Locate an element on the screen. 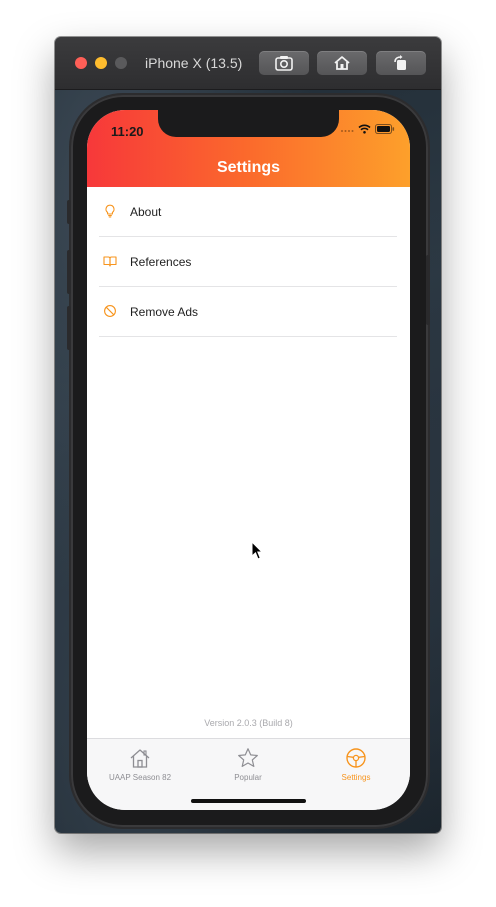 The image size is (496, 907). mute-switch is located at coordinates (69, 212).